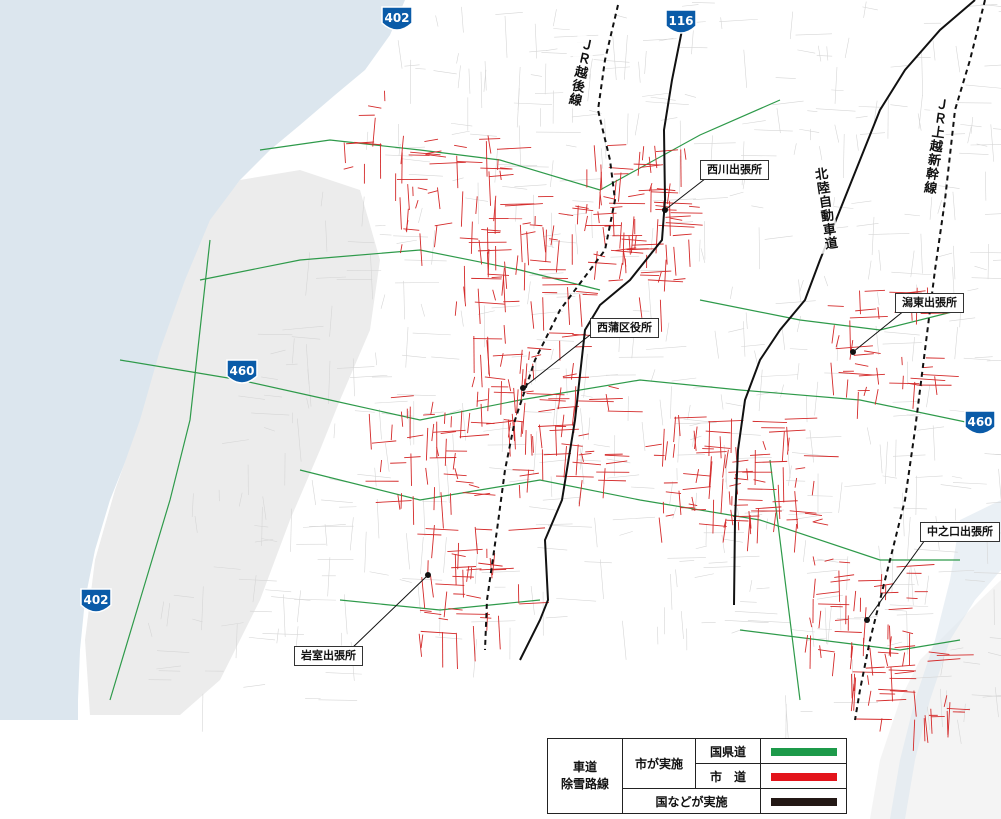 The width and height of the screenshot is (1001, 819). What do you see at coordinates (728, 776) in the screenshot?
I see `legend-city-road-label: 市 道` at bounding box center [728, 776].